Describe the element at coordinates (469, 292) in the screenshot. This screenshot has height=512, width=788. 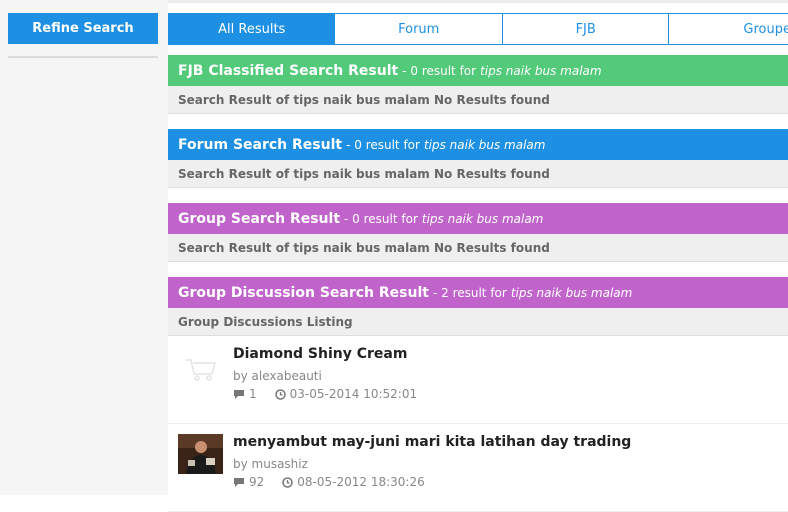
I see `discussion-result-count: - 2 result for` at that location.